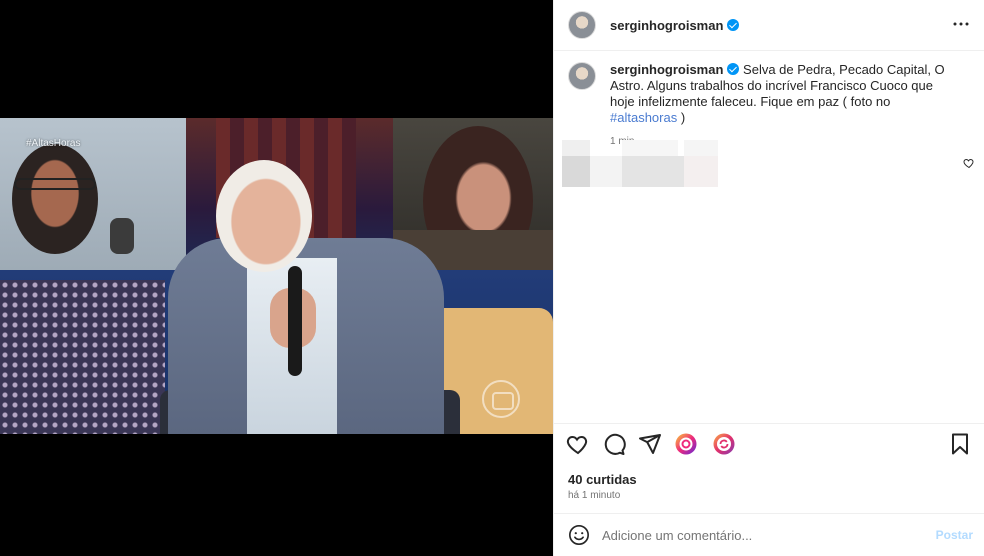  Describe the element at coordinates (579, 535) in the screenshot. I see `emoji-icon` at that location.